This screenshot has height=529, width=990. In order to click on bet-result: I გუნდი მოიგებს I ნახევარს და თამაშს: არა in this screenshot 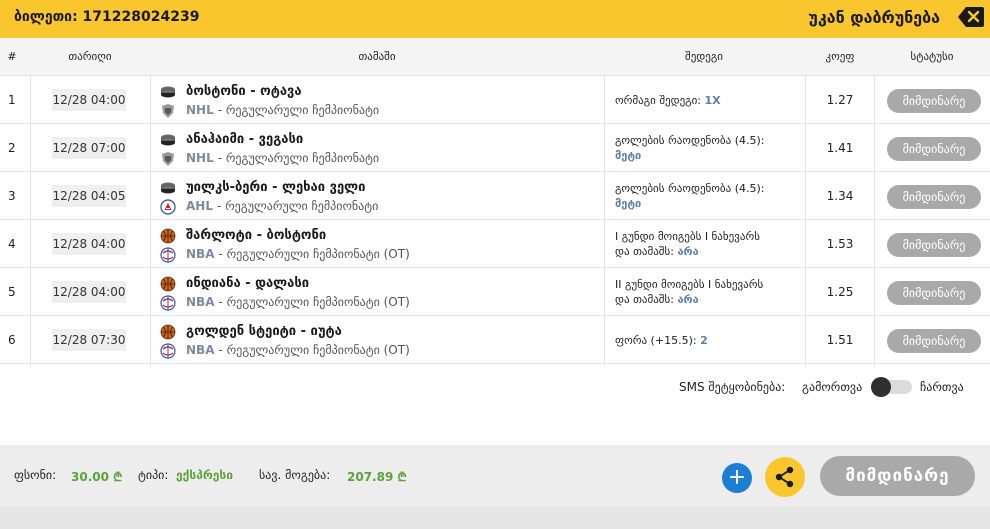, I will do `click(687, 244)`.